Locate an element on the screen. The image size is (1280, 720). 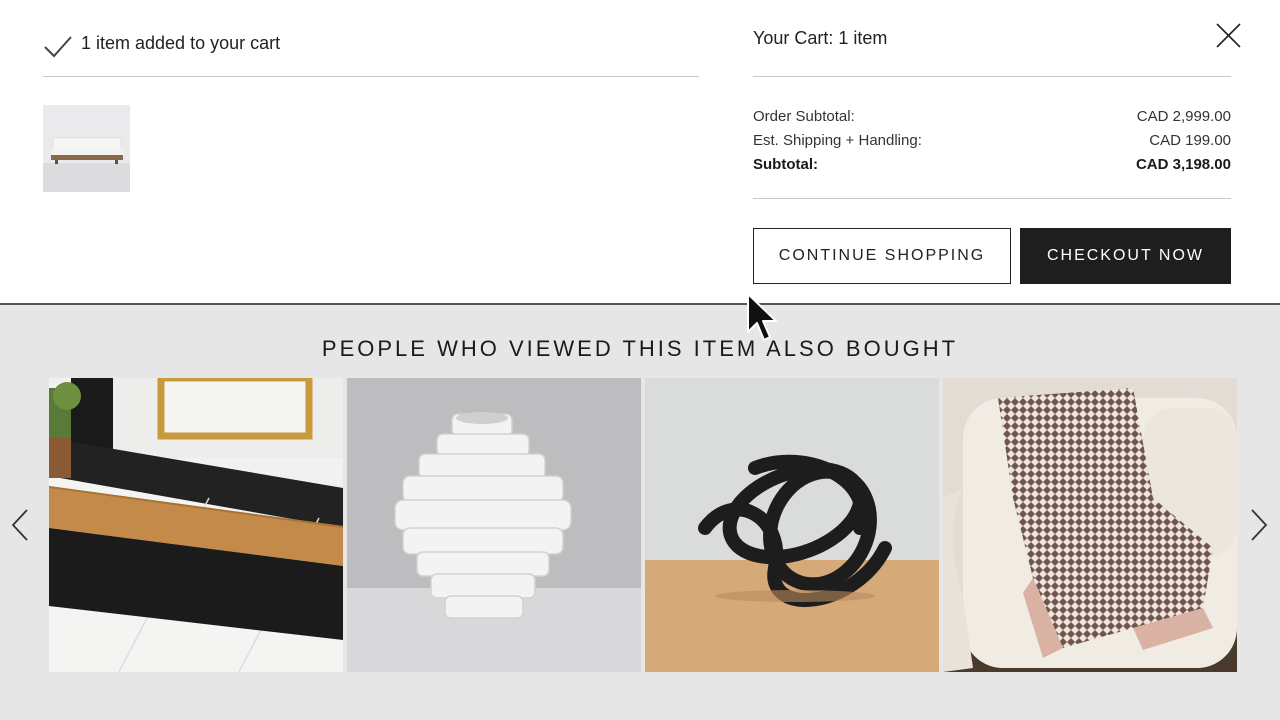
cart-title: Your Cart: 1 item is located at coordinates (820, 38).